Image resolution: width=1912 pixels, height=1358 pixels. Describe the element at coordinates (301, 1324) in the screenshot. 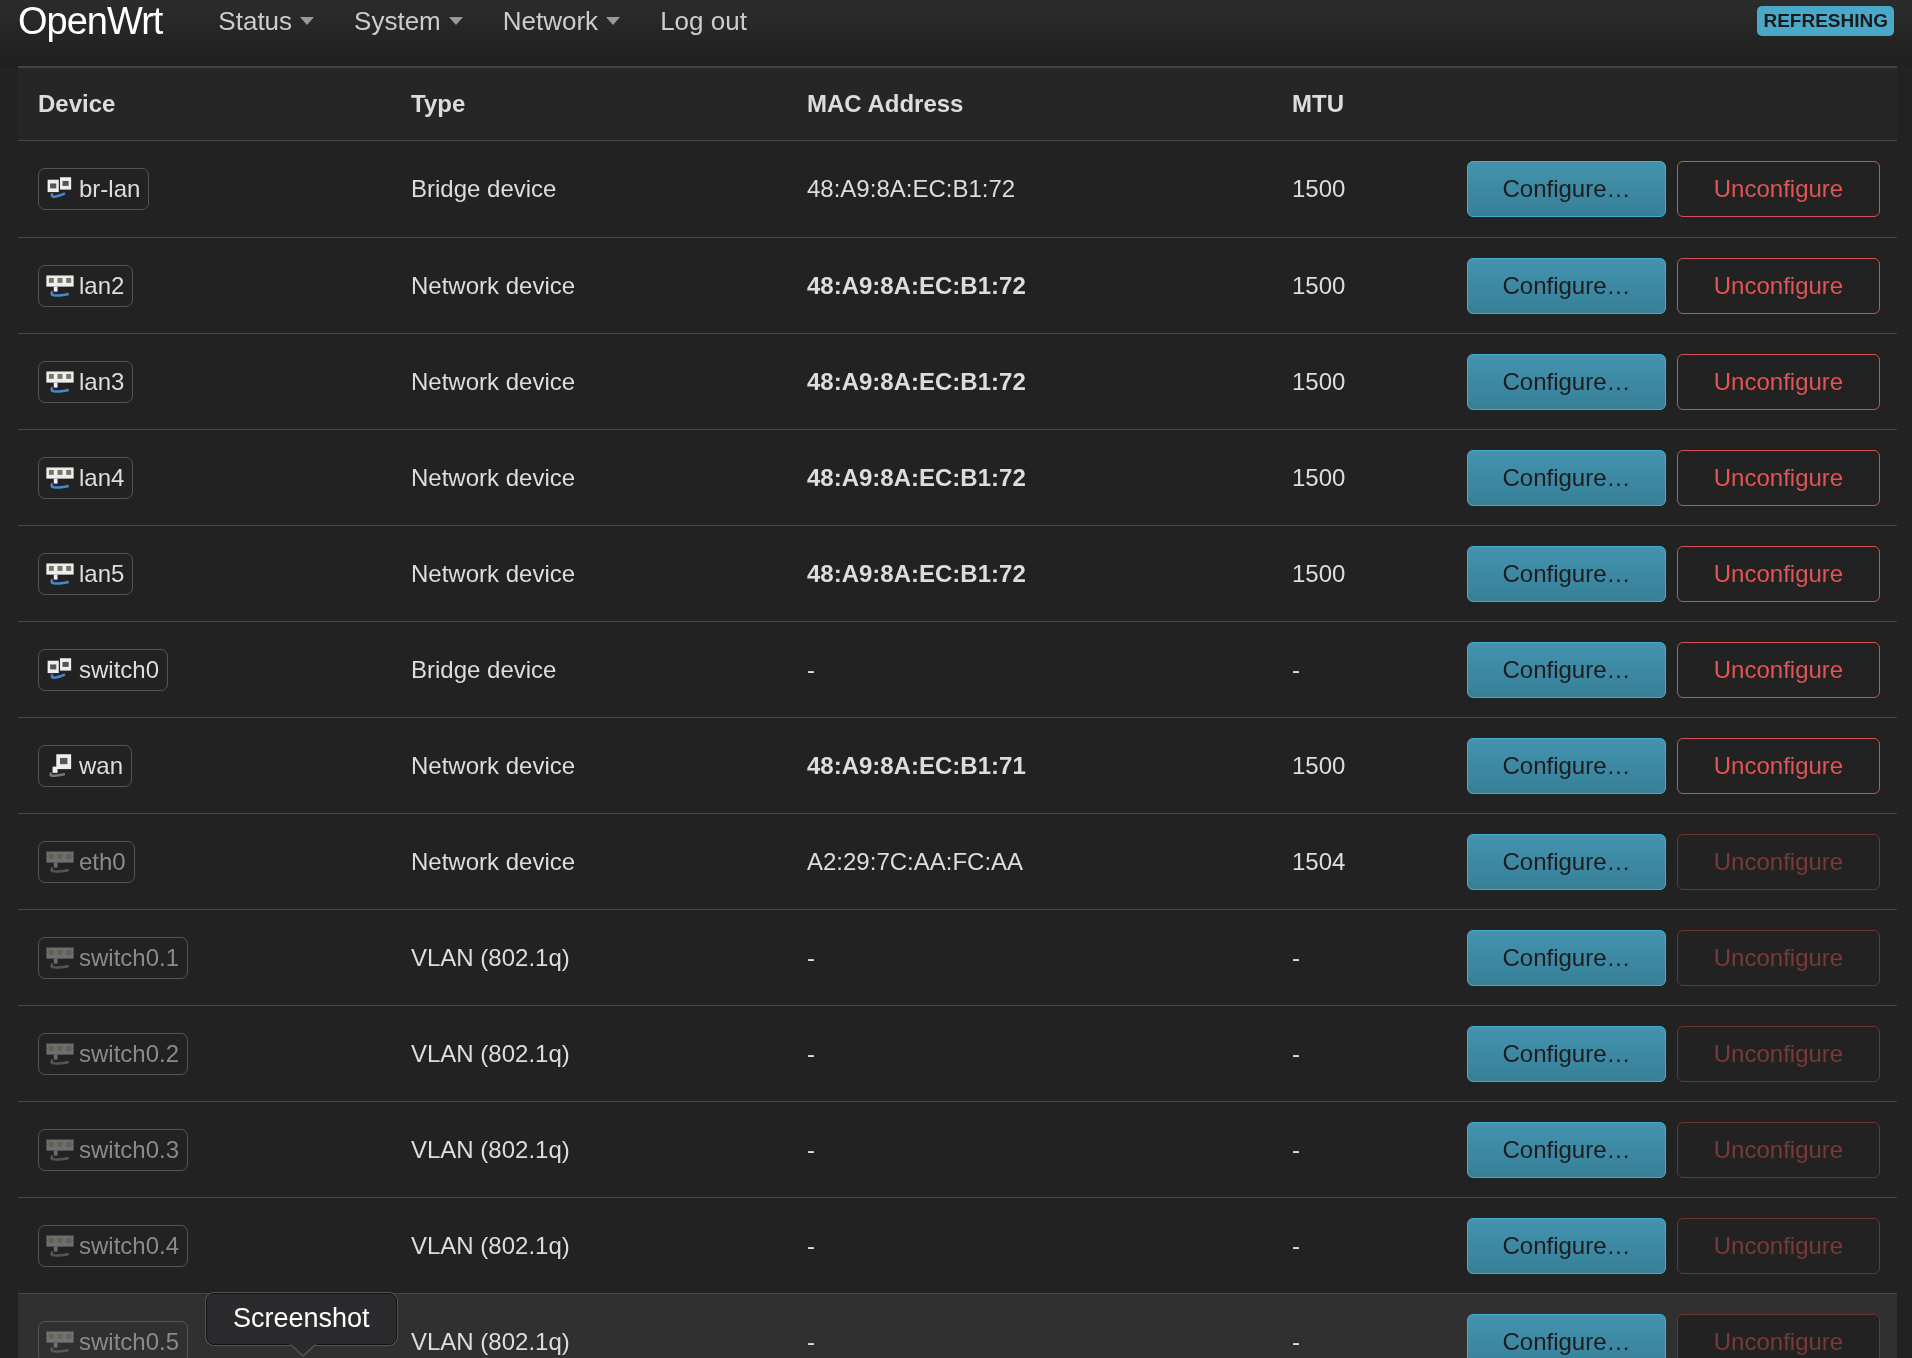

I see `tooltip: Screenshot` at that location.